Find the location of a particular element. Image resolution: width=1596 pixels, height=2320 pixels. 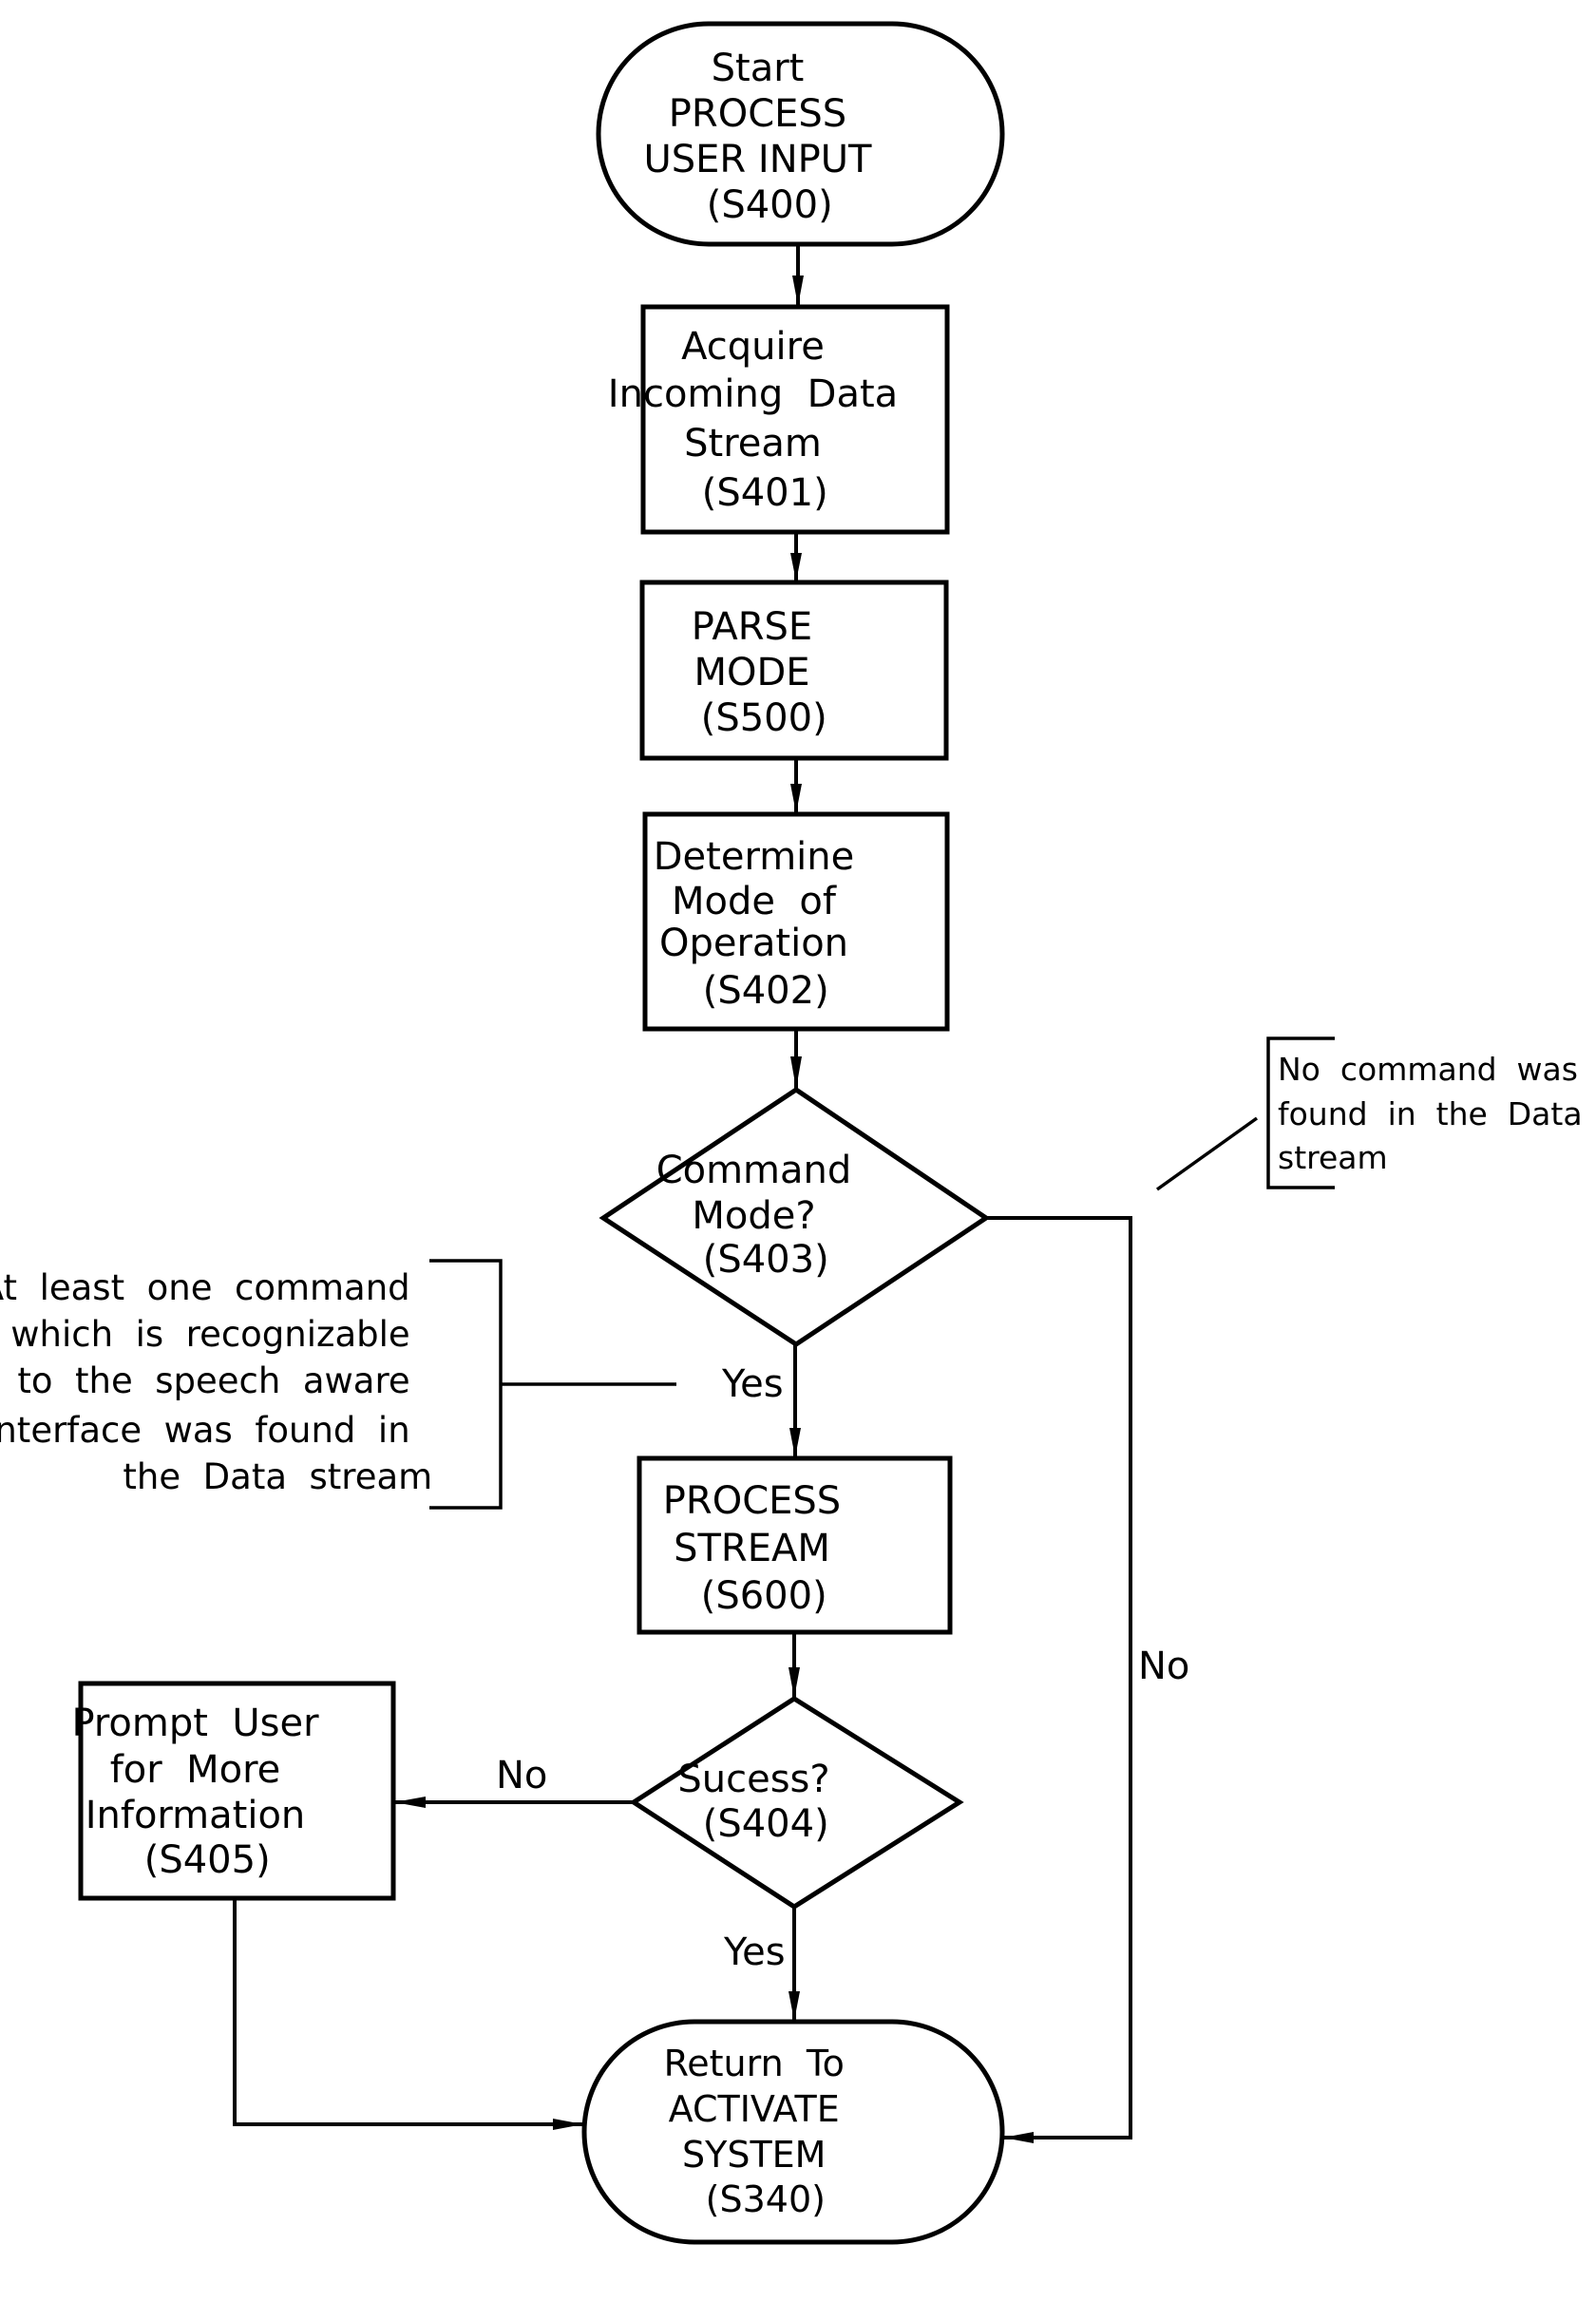

no-note-line: No command was is located at coordinates (1428, 1069).